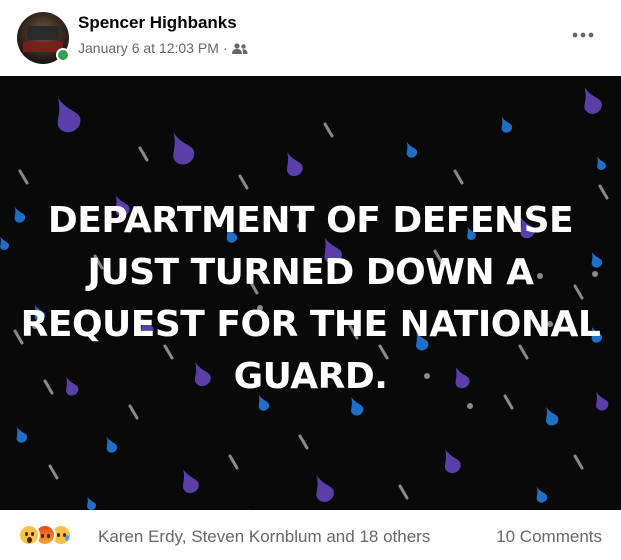 The height and width of the screenshot is (560, 621). Describe the element at coordinates (549, 537) in the screenshot. I see `comments-count: 10 Comments` at that location.